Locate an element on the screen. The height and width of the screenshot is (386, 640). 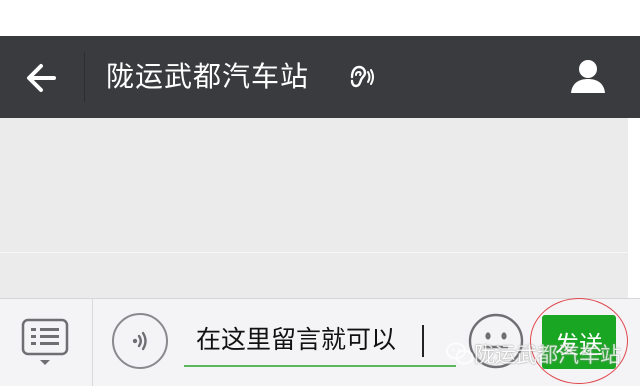
header-divider is located at coordinates (84, 77).